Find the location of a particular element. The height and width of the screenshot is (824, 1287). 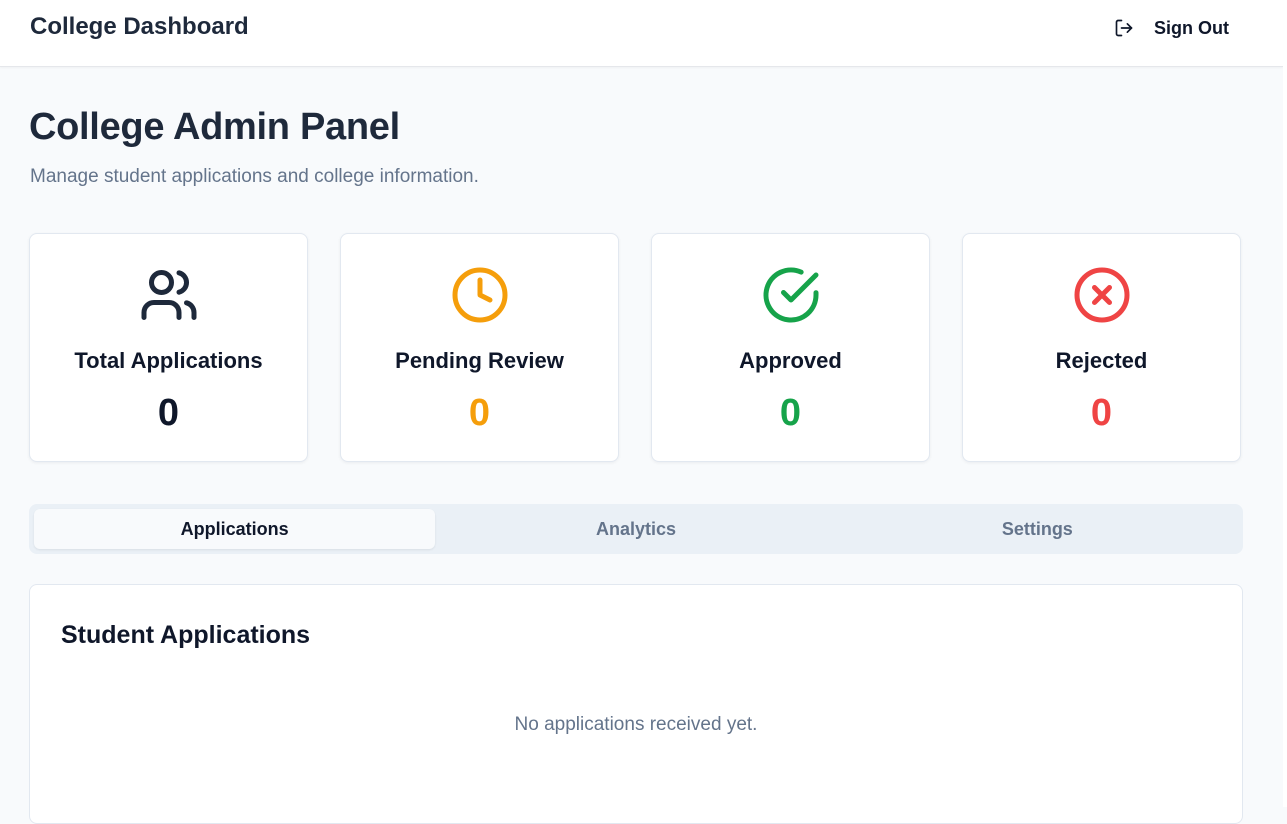

tab-list: Applications Analytics Settings is located at coordinates (636, 529).